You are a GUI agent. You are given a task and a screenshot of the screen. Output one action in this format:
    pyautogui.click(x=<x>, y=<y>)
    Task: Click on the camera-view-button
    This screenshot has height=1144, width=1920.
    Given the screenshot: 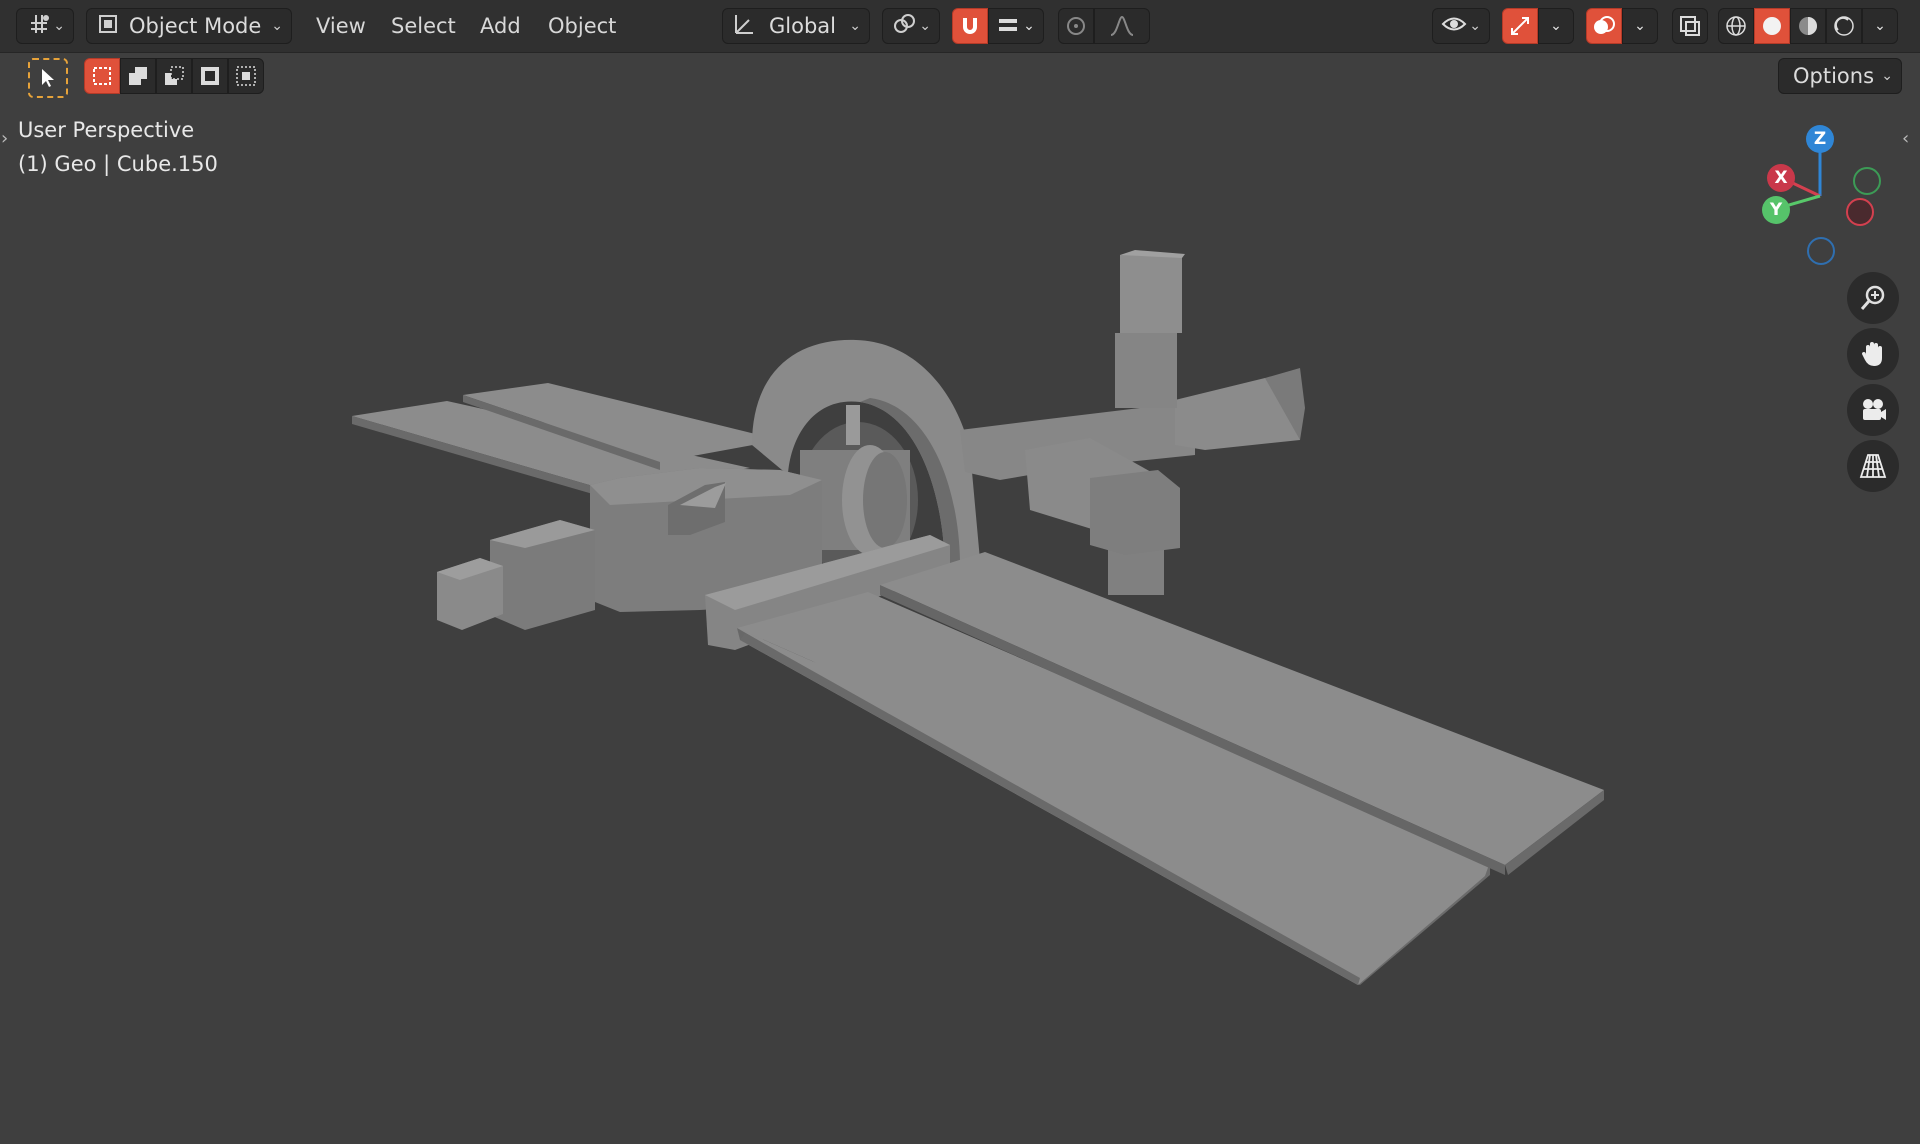 What is the action you would take?
    pyautogui.click(x=1873, y=410)
    